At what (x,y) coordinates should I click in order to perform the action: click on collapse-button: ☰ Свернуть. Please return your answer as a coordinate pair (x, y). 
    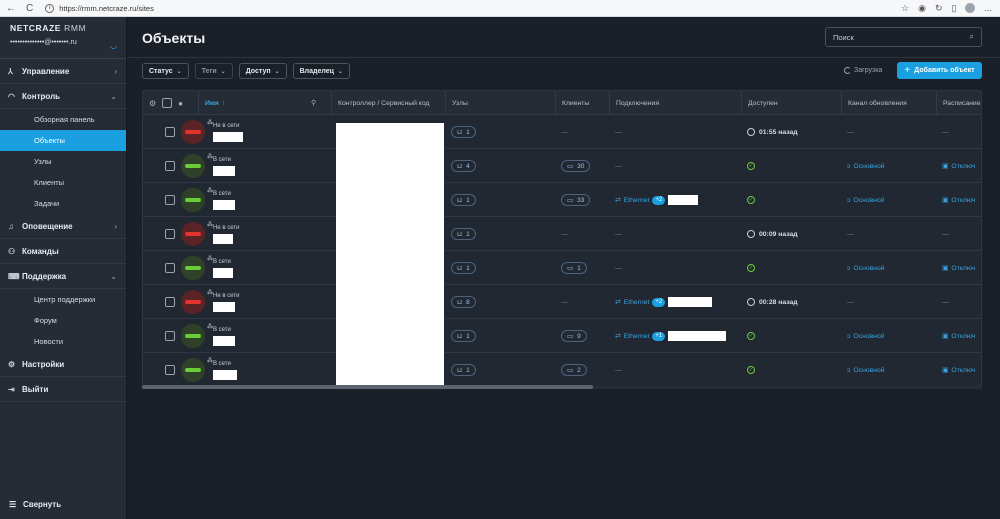
    Looking at the image, I should click on (63, 504).